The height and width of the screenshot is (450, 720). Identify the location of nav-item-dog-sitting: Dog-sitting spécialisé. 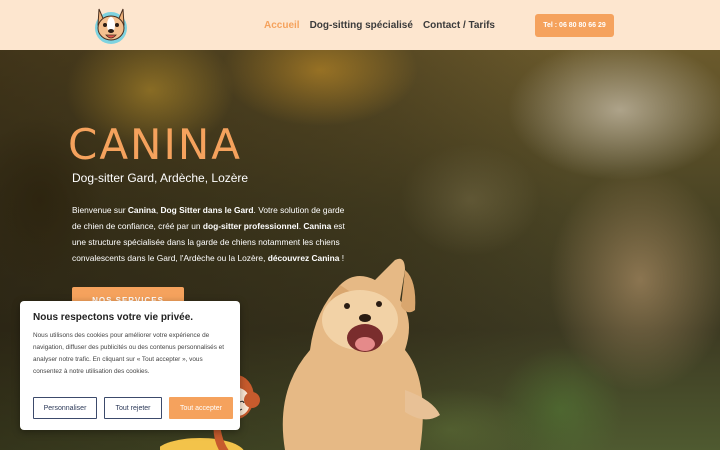
(361, 25).